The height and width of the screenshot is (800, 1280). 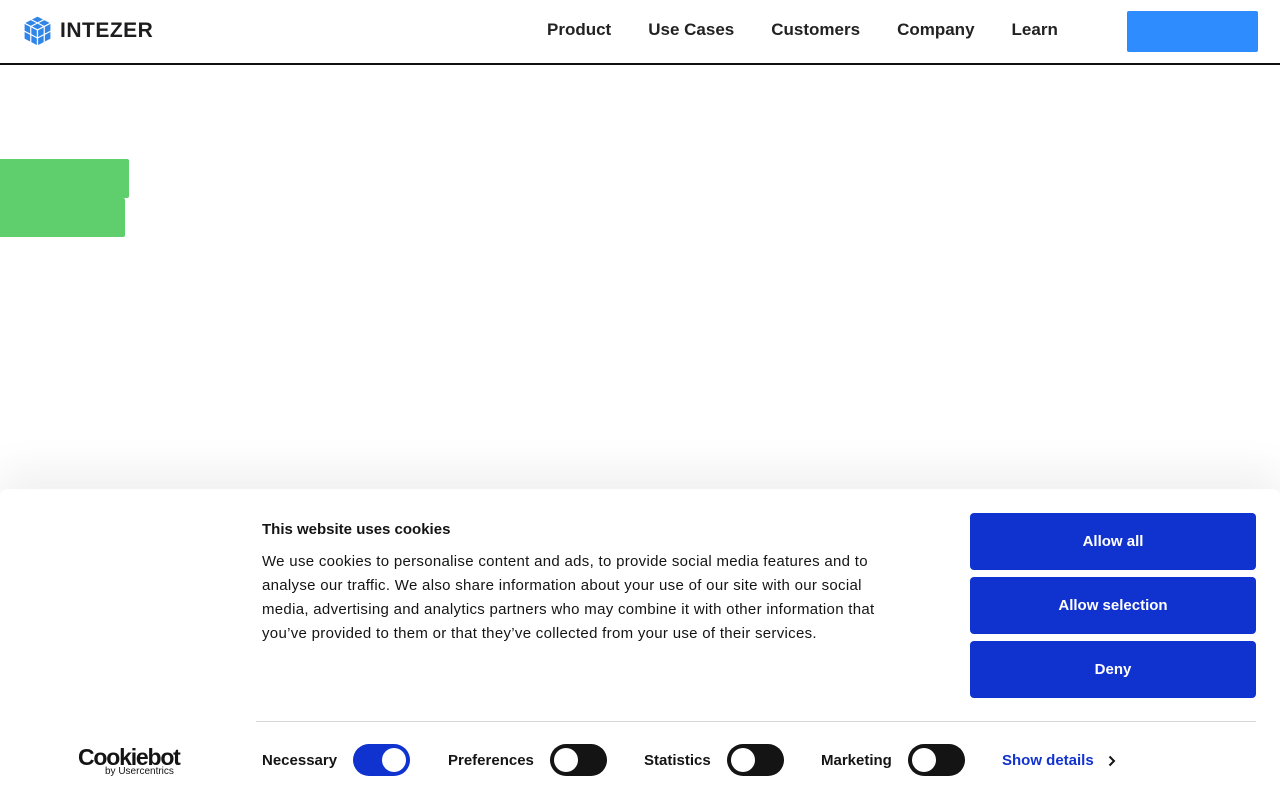 I want to click on marketing-toggle, so click(x=936, y=760).